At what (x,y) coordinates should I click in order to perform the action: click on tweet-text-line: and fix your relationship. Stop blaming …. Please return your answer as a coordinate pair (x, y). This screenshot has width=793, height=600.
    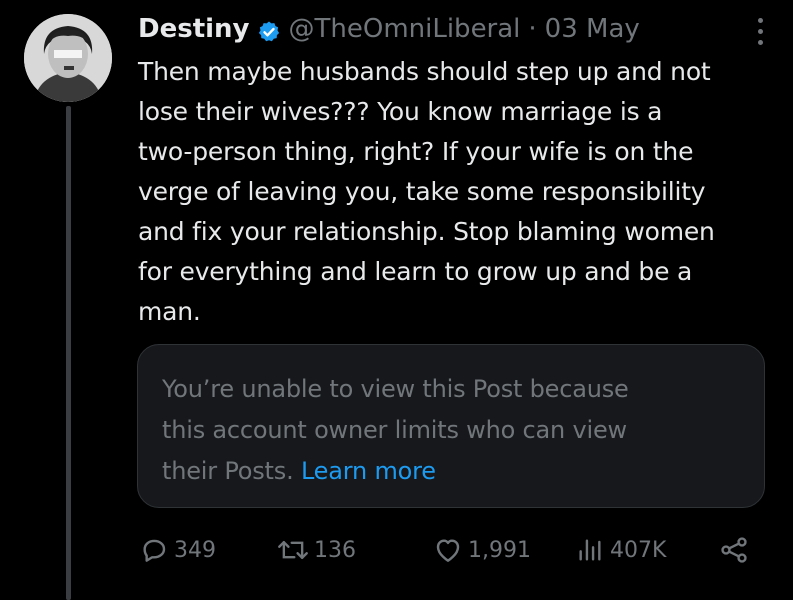
    Looking at the image, I should click on (426, 231).